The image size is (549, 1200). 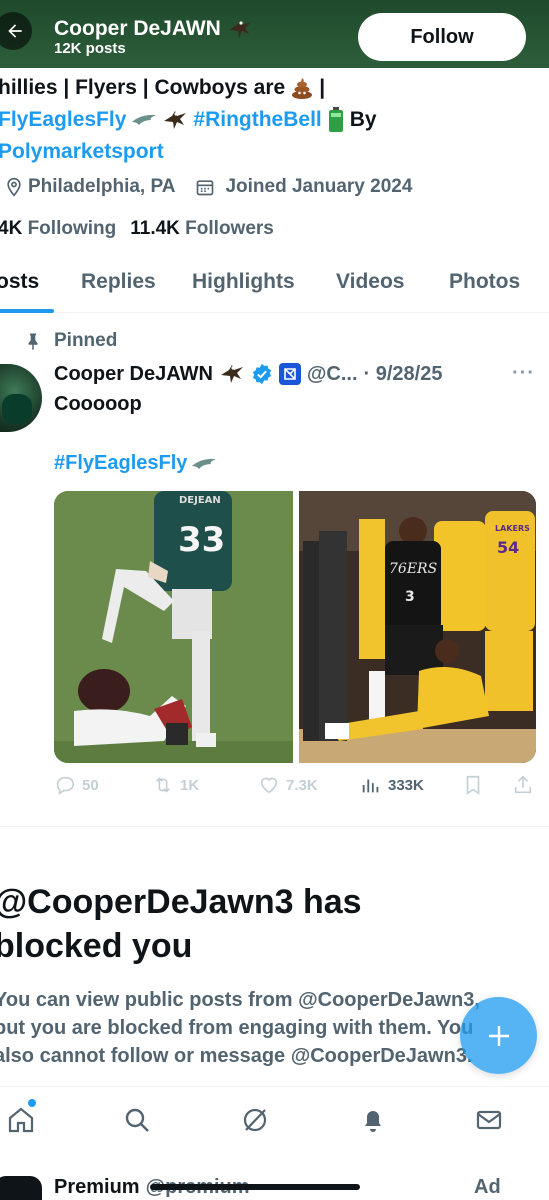 I want to click on profile-stats: 4K Following 11.4K Followers, so click(x=137, y=229).